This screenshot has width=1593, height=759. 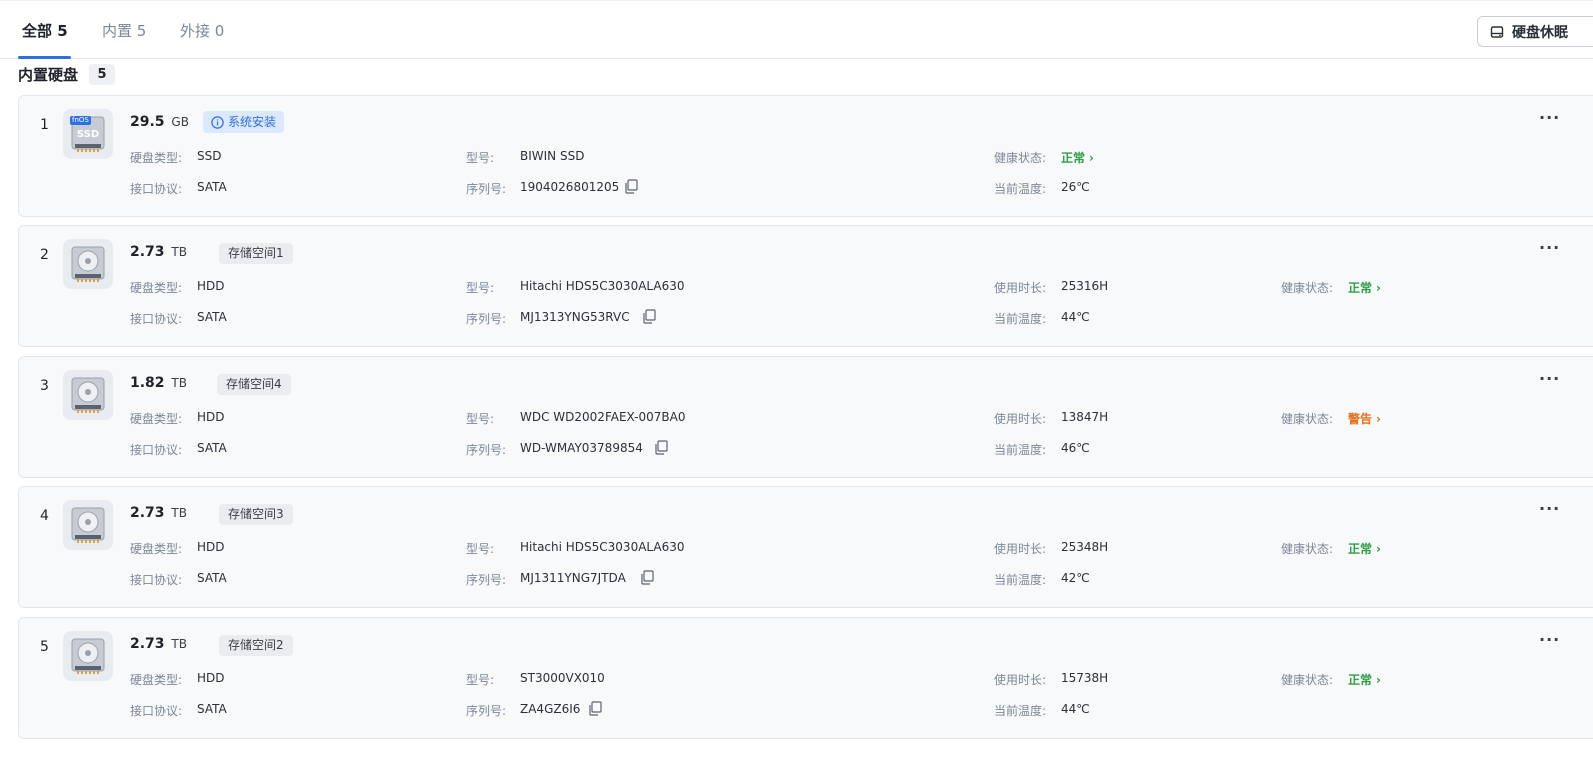 What do you see at coordinates (102, 74) in the screenshot?
I see `section-count-badge: 5` at bounding box center [102, 74].